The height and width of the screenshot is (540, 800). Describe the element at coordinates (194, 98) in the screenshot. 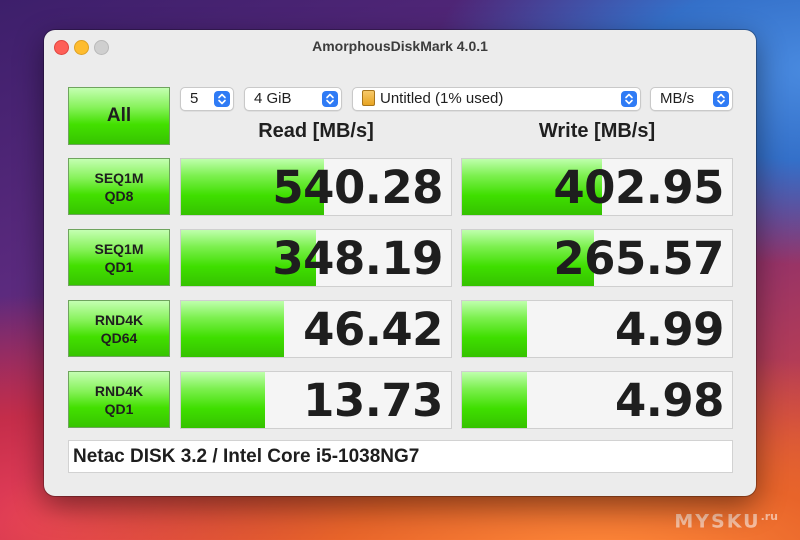

I see `test-count-value: 5` at that location.